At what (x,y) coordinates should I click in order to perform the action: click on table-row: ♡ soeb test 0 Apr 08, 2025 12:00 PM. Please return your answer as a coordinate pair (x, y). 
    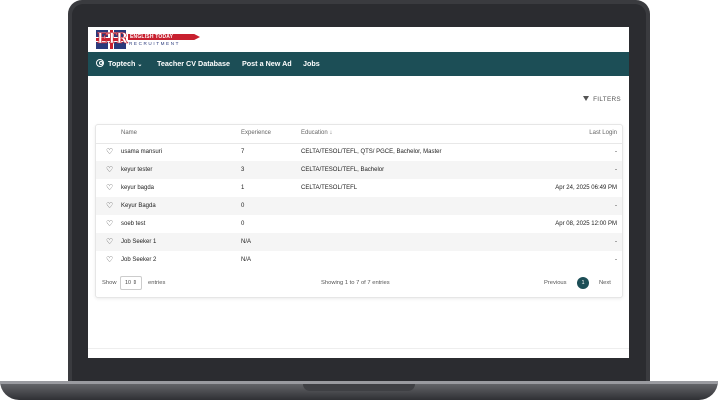
    Looking at the image, I should click on (359, 224).